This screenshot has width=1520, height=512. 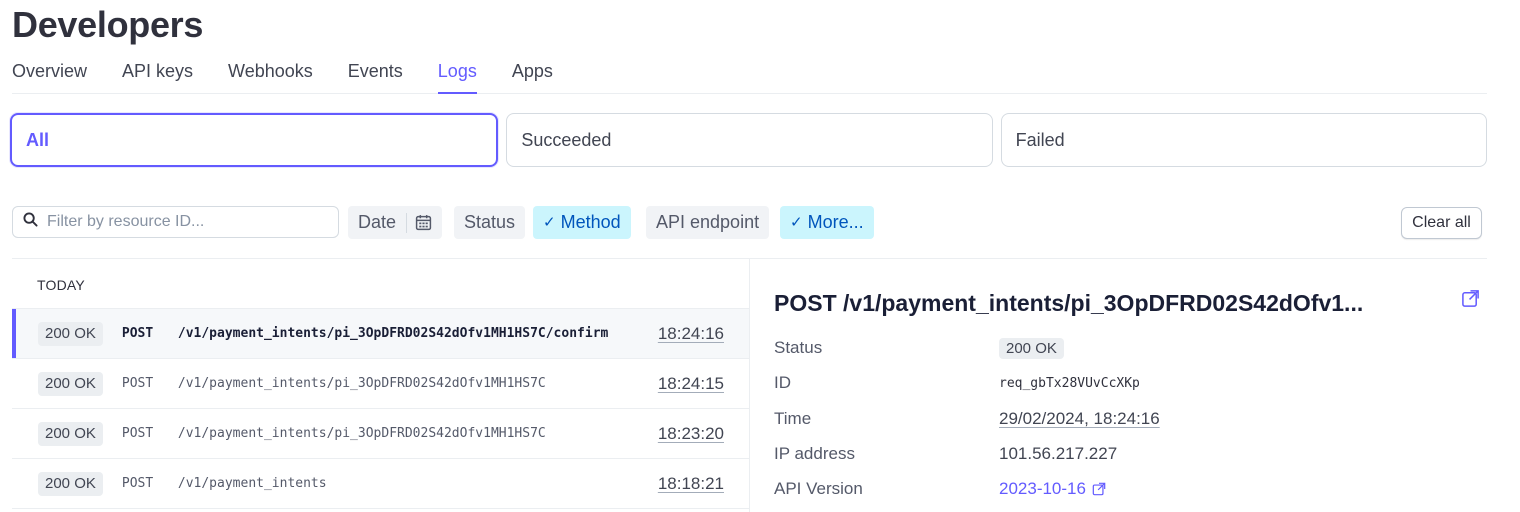 What do you see at coordinates (1441, 223) in the screenshot?
I see `clear-all-button: Clear all` at bounding box center [1441, 223].